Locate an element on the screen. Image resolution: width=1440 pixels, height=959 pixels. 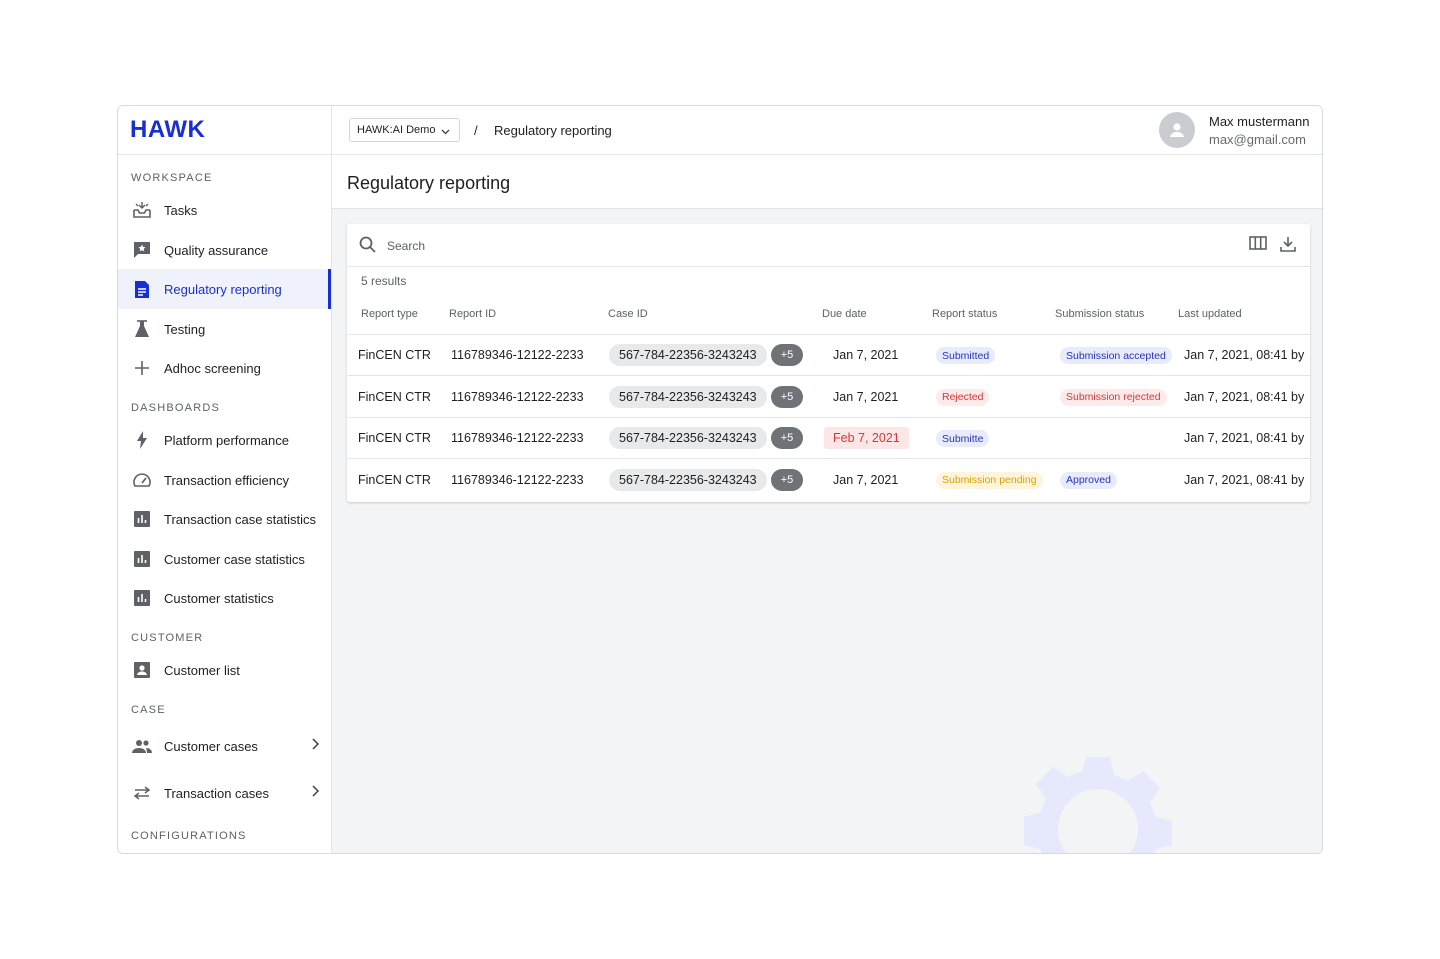
sidebar-item-customer-statistics: Customer statistics is located at coordinates (224, 598).